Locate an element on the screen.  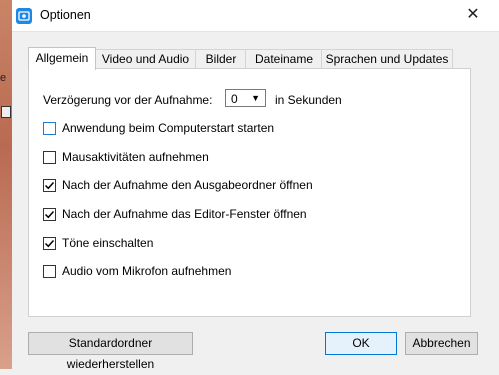
delay-dropdown: 0 ▼ is located at coordinates (245, 98).